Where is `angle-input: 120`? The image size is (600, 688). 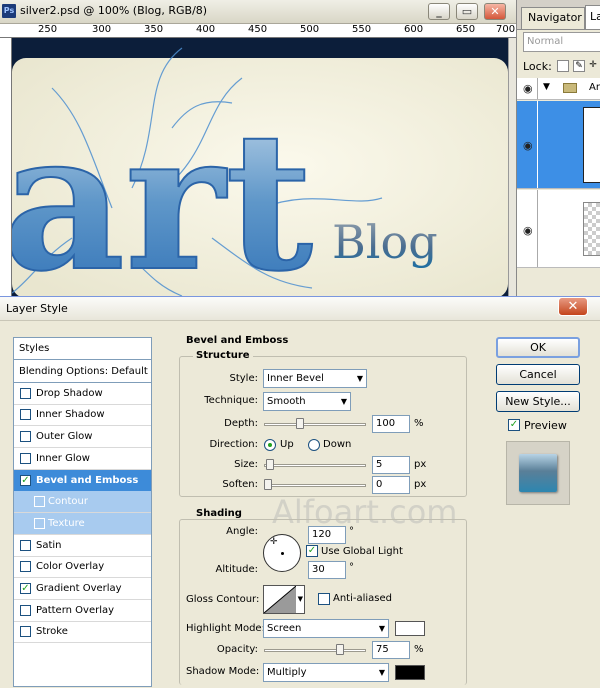 angle-input: 120 is located at coordinates (327, 535).